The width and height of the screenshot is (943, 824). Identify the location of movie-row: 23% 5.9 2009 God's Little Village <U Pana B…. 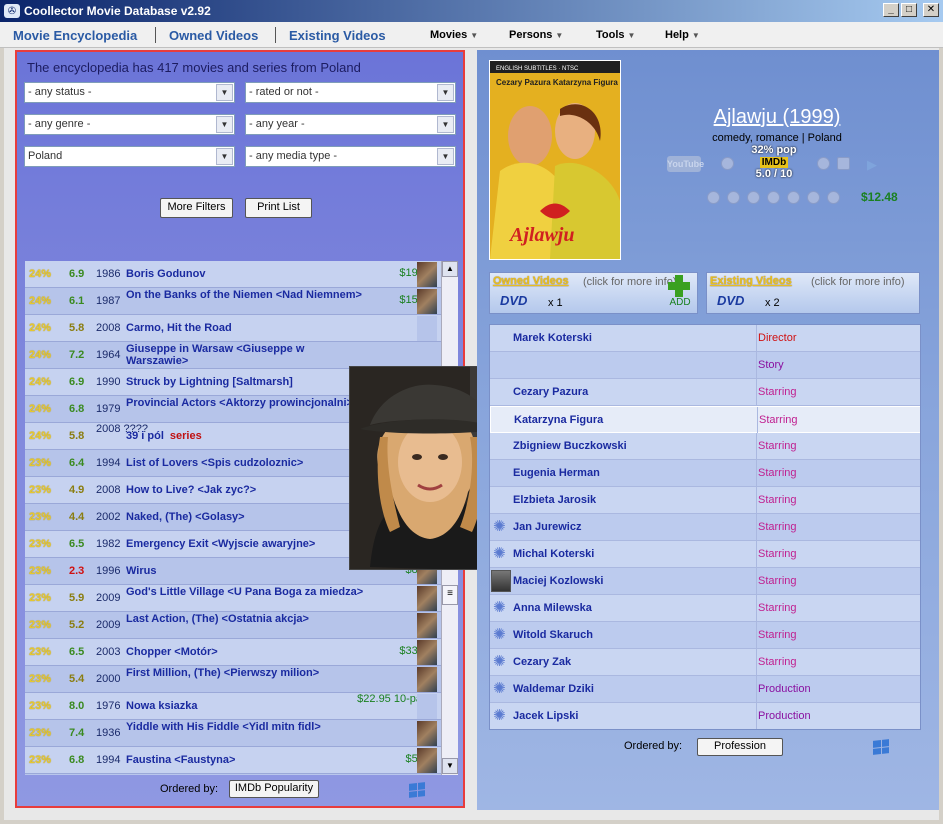
(233, 598).